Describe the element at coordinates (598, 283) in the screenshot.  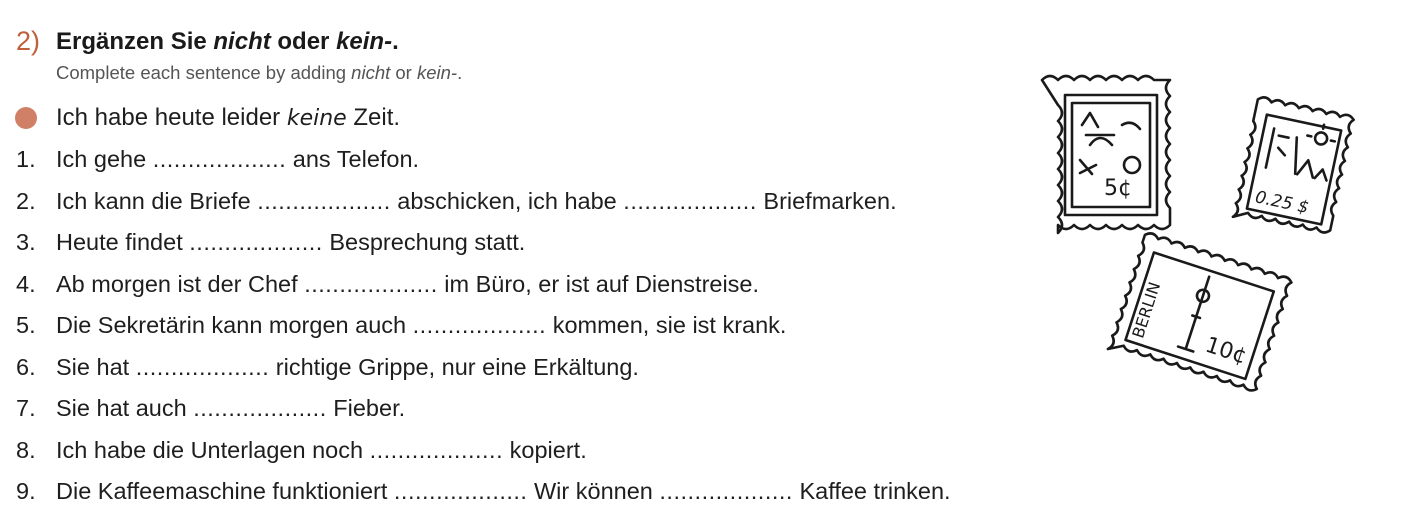
I see `item-text-part: im Büro, er ist auf Dienstreise.` at that location.